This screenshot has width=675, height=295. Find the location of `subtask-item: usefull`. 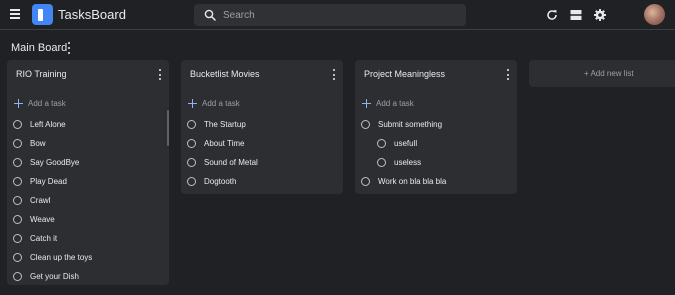

subtask-item: usefull is located at coordinates (397, 143).